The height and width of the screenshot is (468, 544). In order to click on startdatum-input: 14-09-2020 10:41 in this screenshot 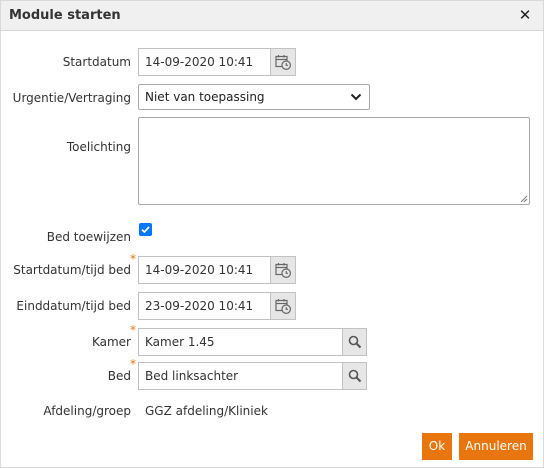, I will do `click(204, 62)`.